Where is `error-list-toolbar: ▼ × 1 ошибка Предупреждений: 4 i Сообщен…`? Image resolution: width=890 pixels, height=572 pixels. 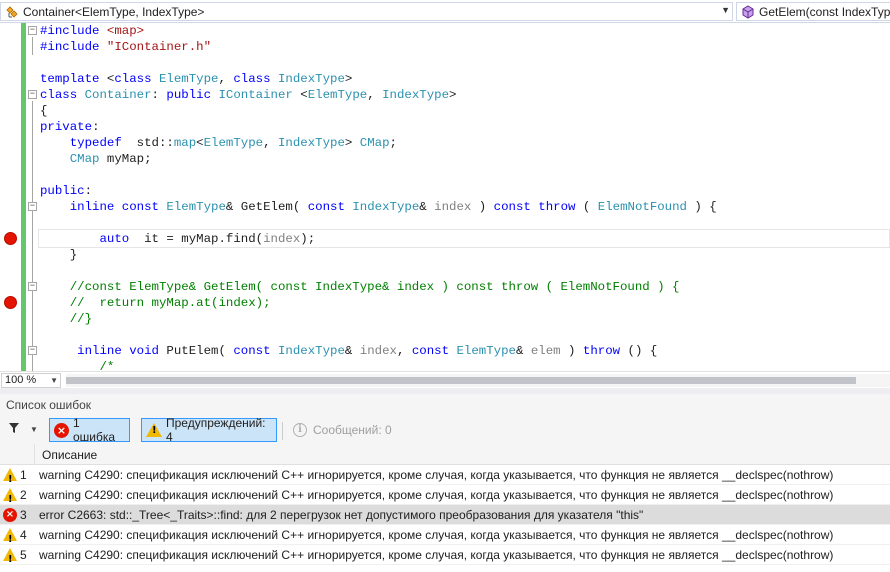
error-list-toolbar: ▼ × 1 ошибка Предупреждений: 4 i Сообщен… is located at coordinates (445, 430).